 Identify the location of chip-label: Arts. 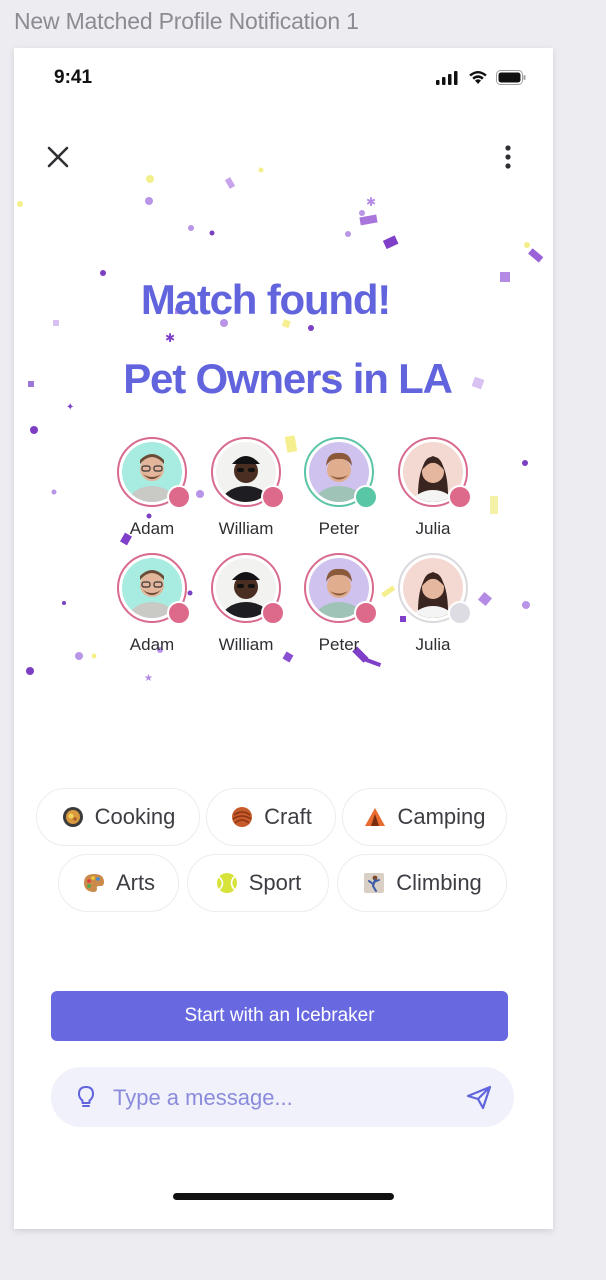
(135, 882).